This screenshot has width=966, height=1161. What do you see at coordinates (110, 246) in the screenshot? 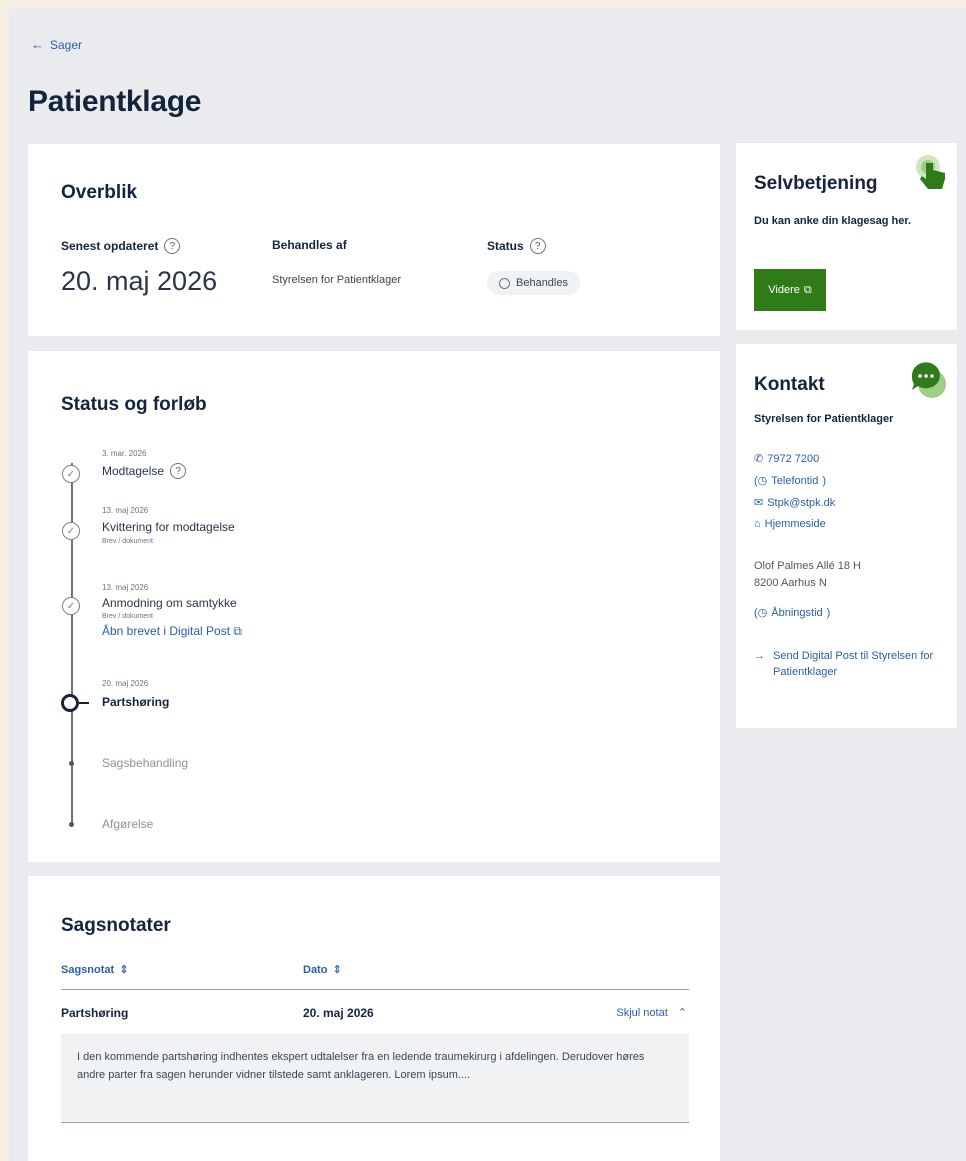
I see `updated-label: Senest opdateret` at bounding box center [110, 246].